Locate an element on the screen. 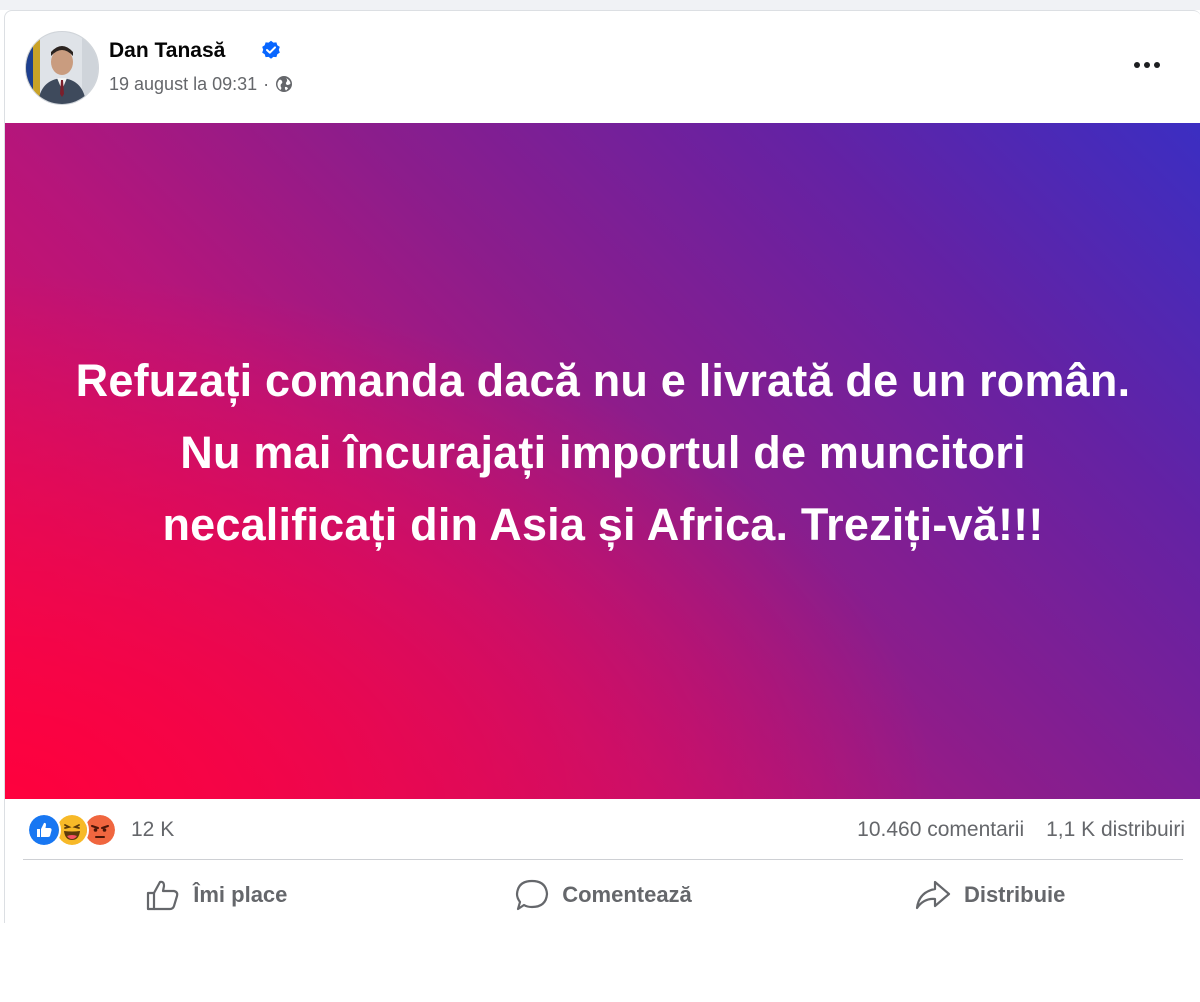 Image resolution: width=1200 pixels, height=1002 pixels. like-icon is located at coordinates (44, 830).